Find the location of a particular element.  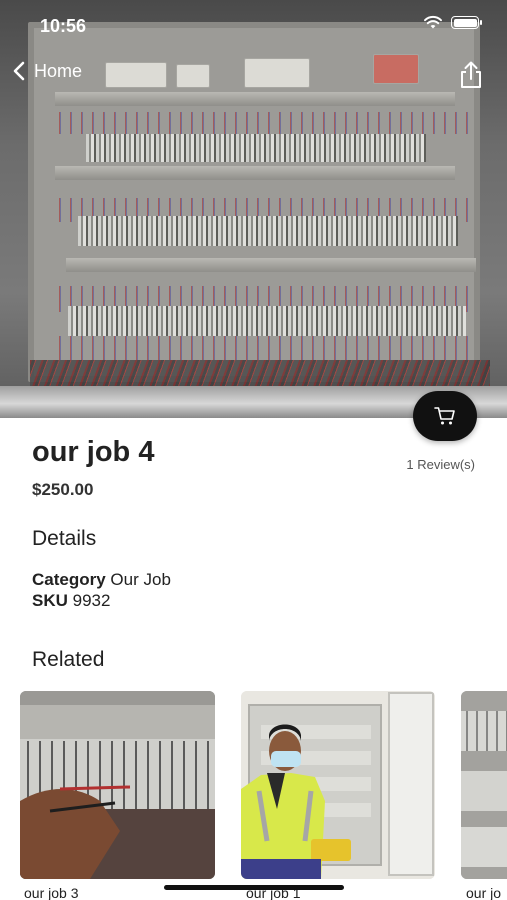

sku-label: SKU is located at coordinates (50, 600).